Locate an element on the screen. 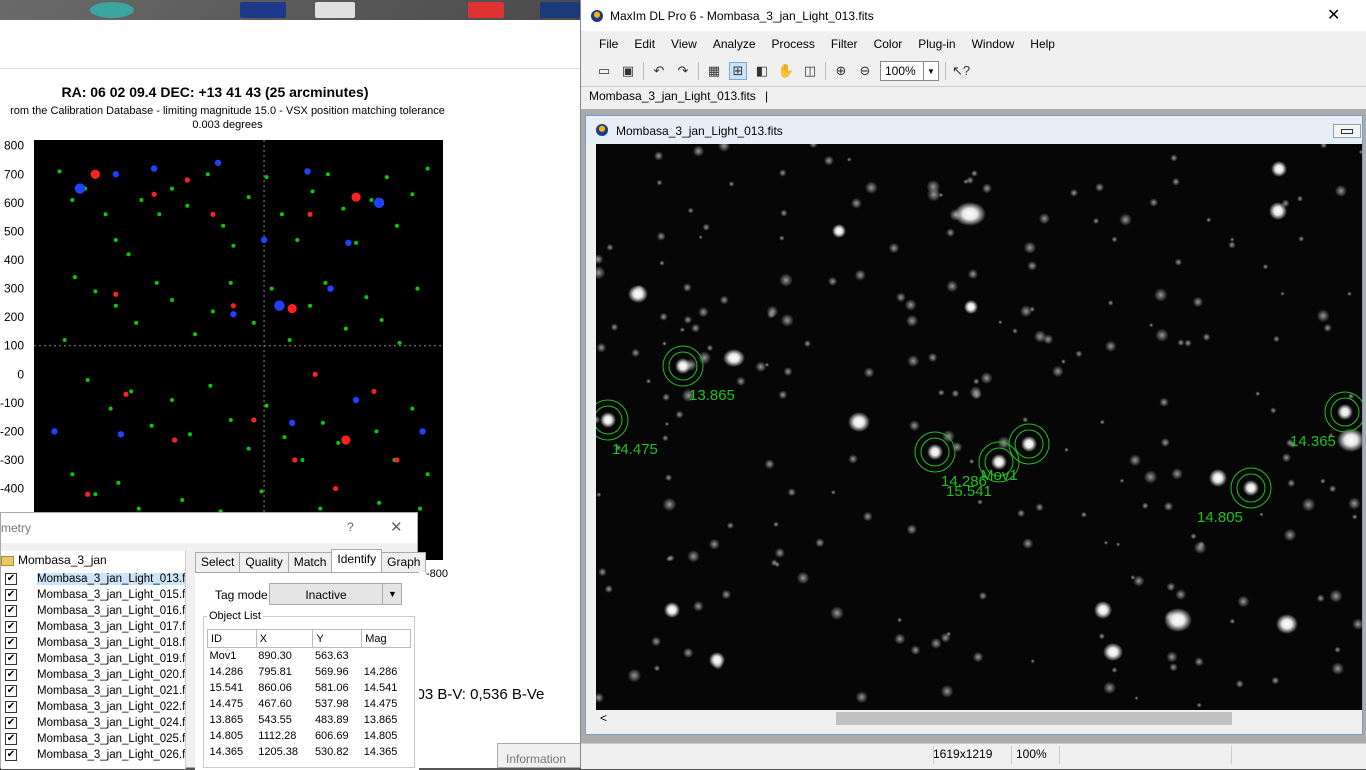 The width and height of the screenshot is (1366, 770). desktop-folder-icon is located at coordinates (560, 10).